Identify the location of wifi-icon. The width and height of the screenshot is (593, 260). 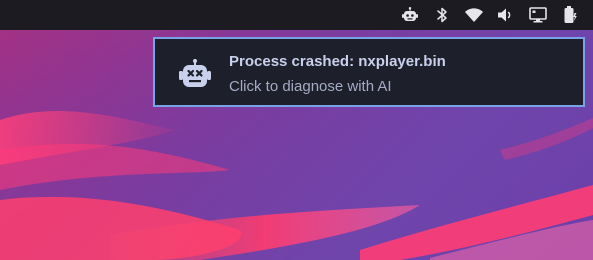
(474, 15).